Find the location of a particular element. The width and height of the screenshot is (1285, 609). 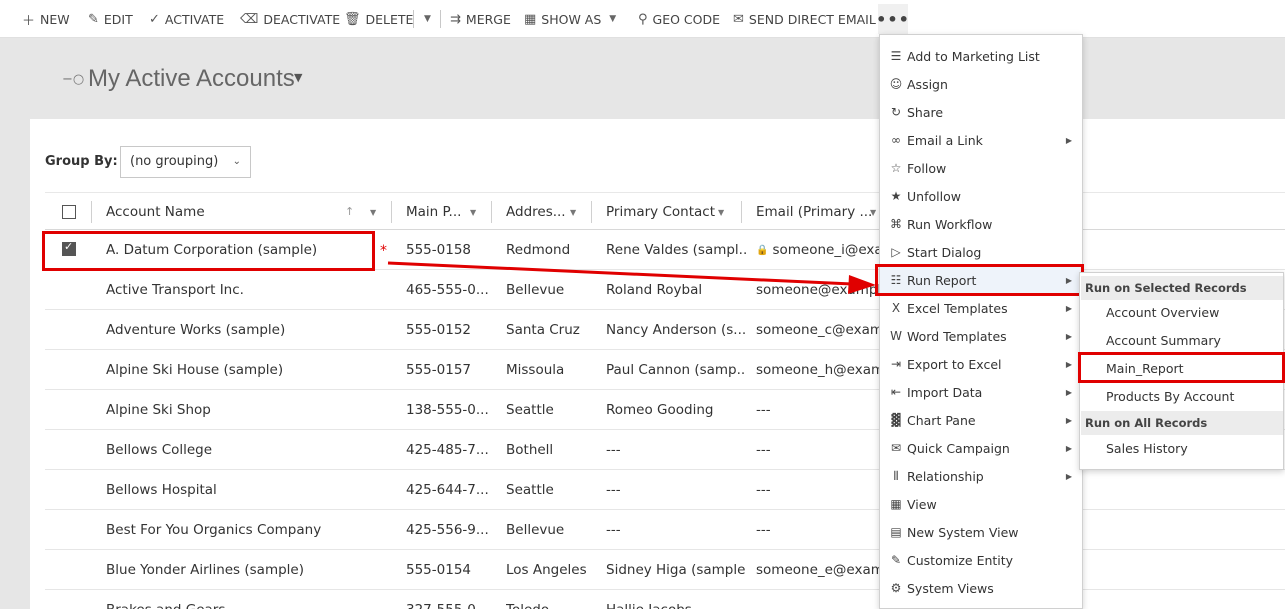

cell-name: Bellows Hospital is located at coordinates (246, 490).